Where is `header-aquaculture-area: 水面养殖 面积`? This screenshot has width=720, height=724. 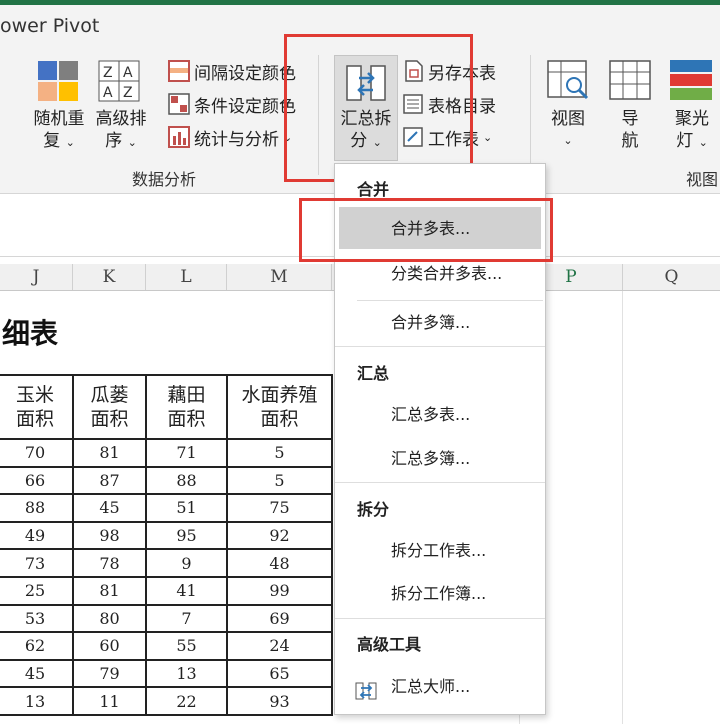 header-aquaculture-area: 水面养殖 面积 is located at coordinates (279, 407).